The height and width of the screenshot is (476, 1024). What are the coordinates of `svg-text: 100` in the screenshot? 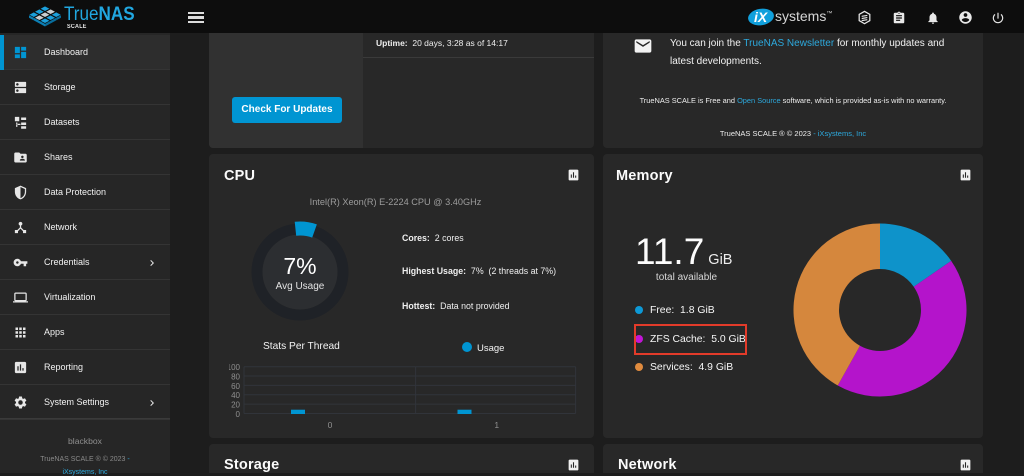 It's located at (235, 367).